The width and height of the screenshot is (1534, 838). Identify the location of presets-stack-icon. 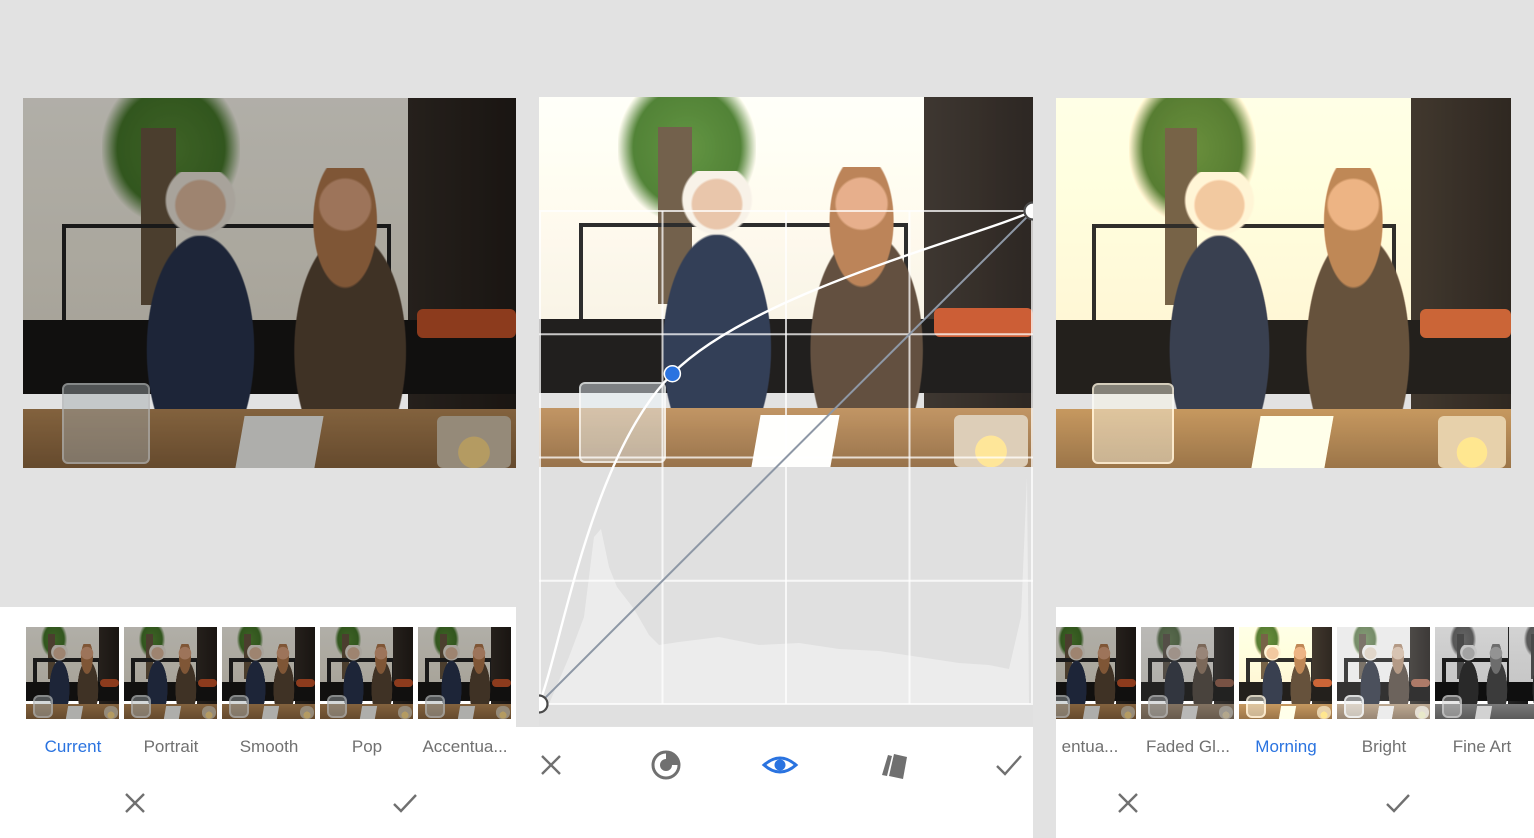
(894, 765).